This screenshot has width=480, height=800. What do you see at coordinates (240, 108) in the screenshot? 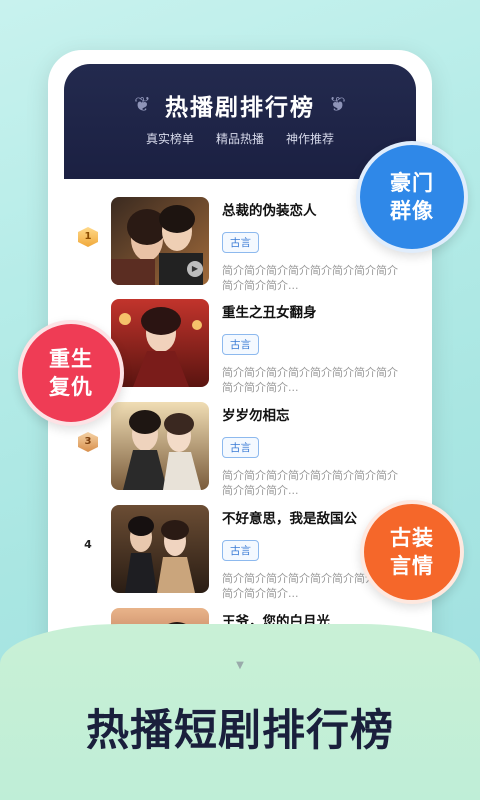
I see `page-title: 热播剧排行榜` at bounding box center [240, 108].